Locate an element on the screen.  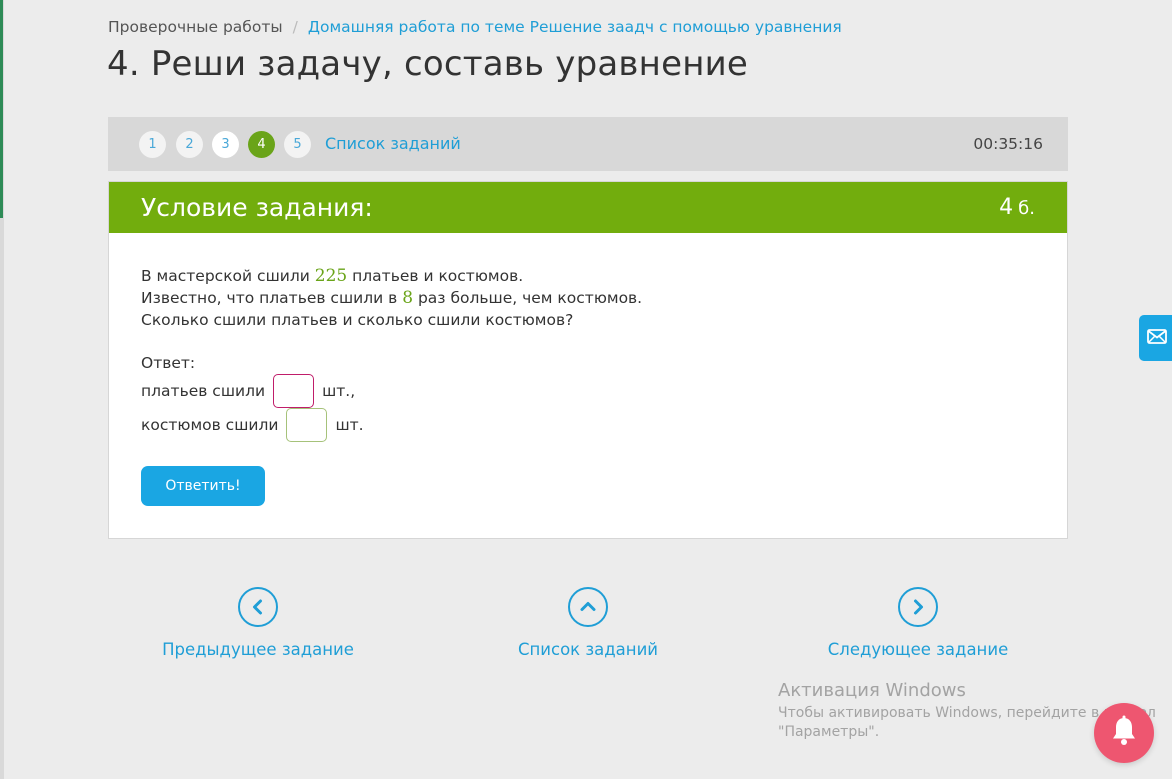
next-task-label: Следующее задание is located at coordinates (918, 649).